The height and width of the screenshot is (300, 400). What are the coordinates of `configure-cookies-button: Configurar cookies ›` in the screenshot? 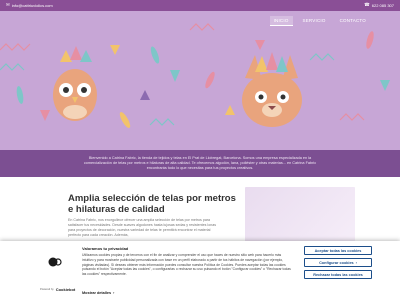 It's located at (338, 262).